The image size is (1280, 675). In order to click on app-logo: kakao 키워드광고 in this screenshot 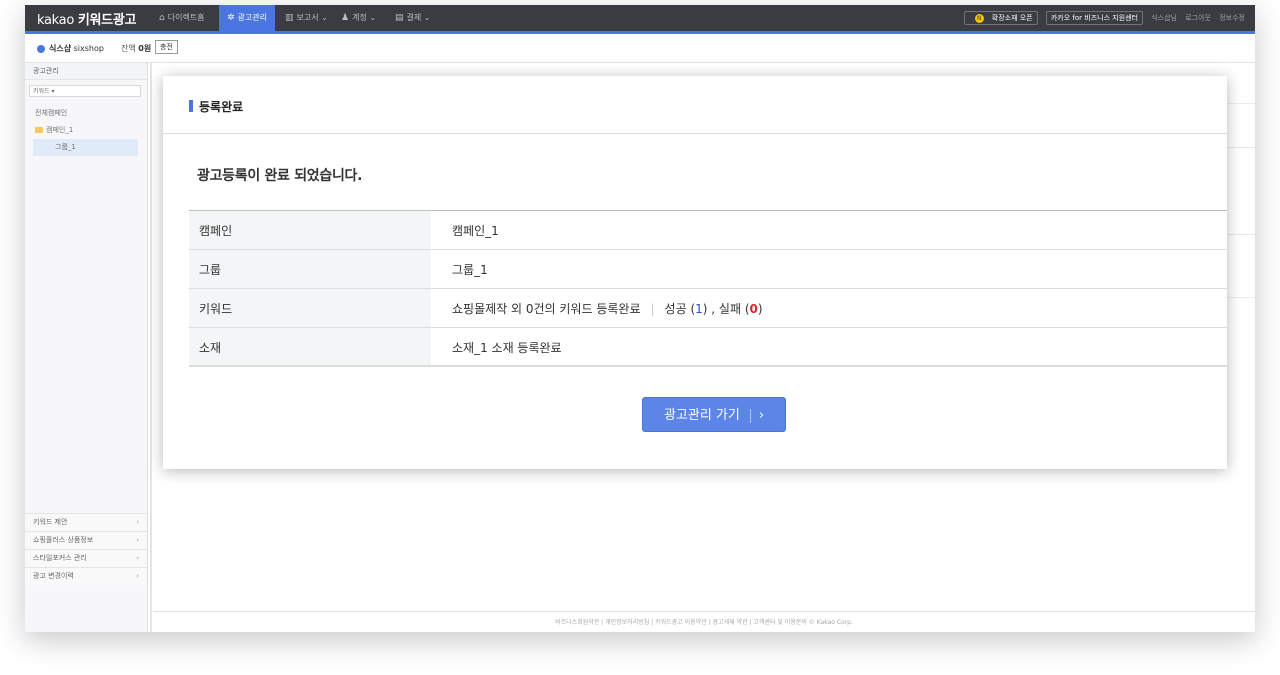, I will do `click(86, 18)`.